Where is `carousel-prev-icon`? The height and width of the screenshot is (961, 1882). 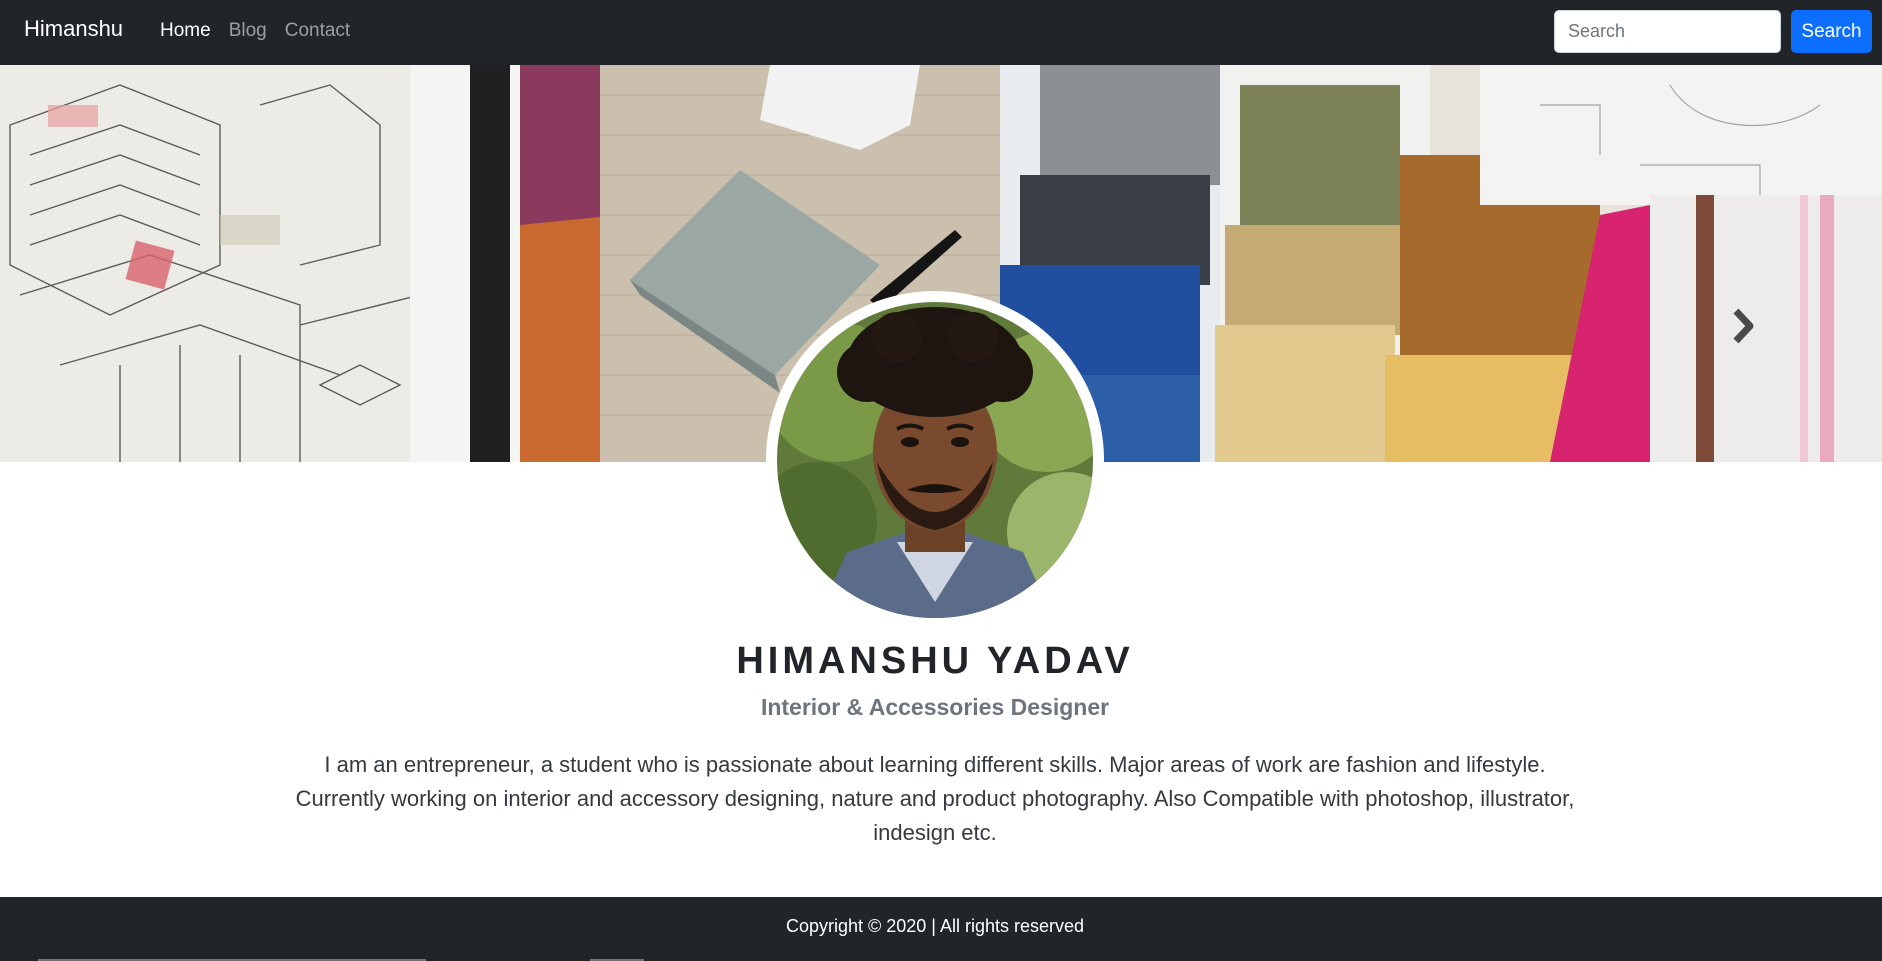
carousel-prev-icon is located at coordinates (128, 326).